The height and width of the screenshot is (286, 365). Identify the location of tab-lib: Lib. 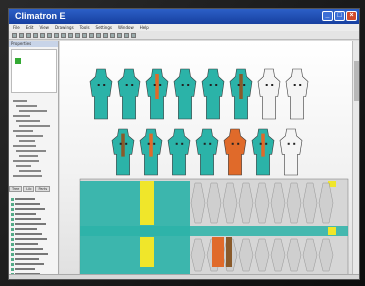
(29, 189).